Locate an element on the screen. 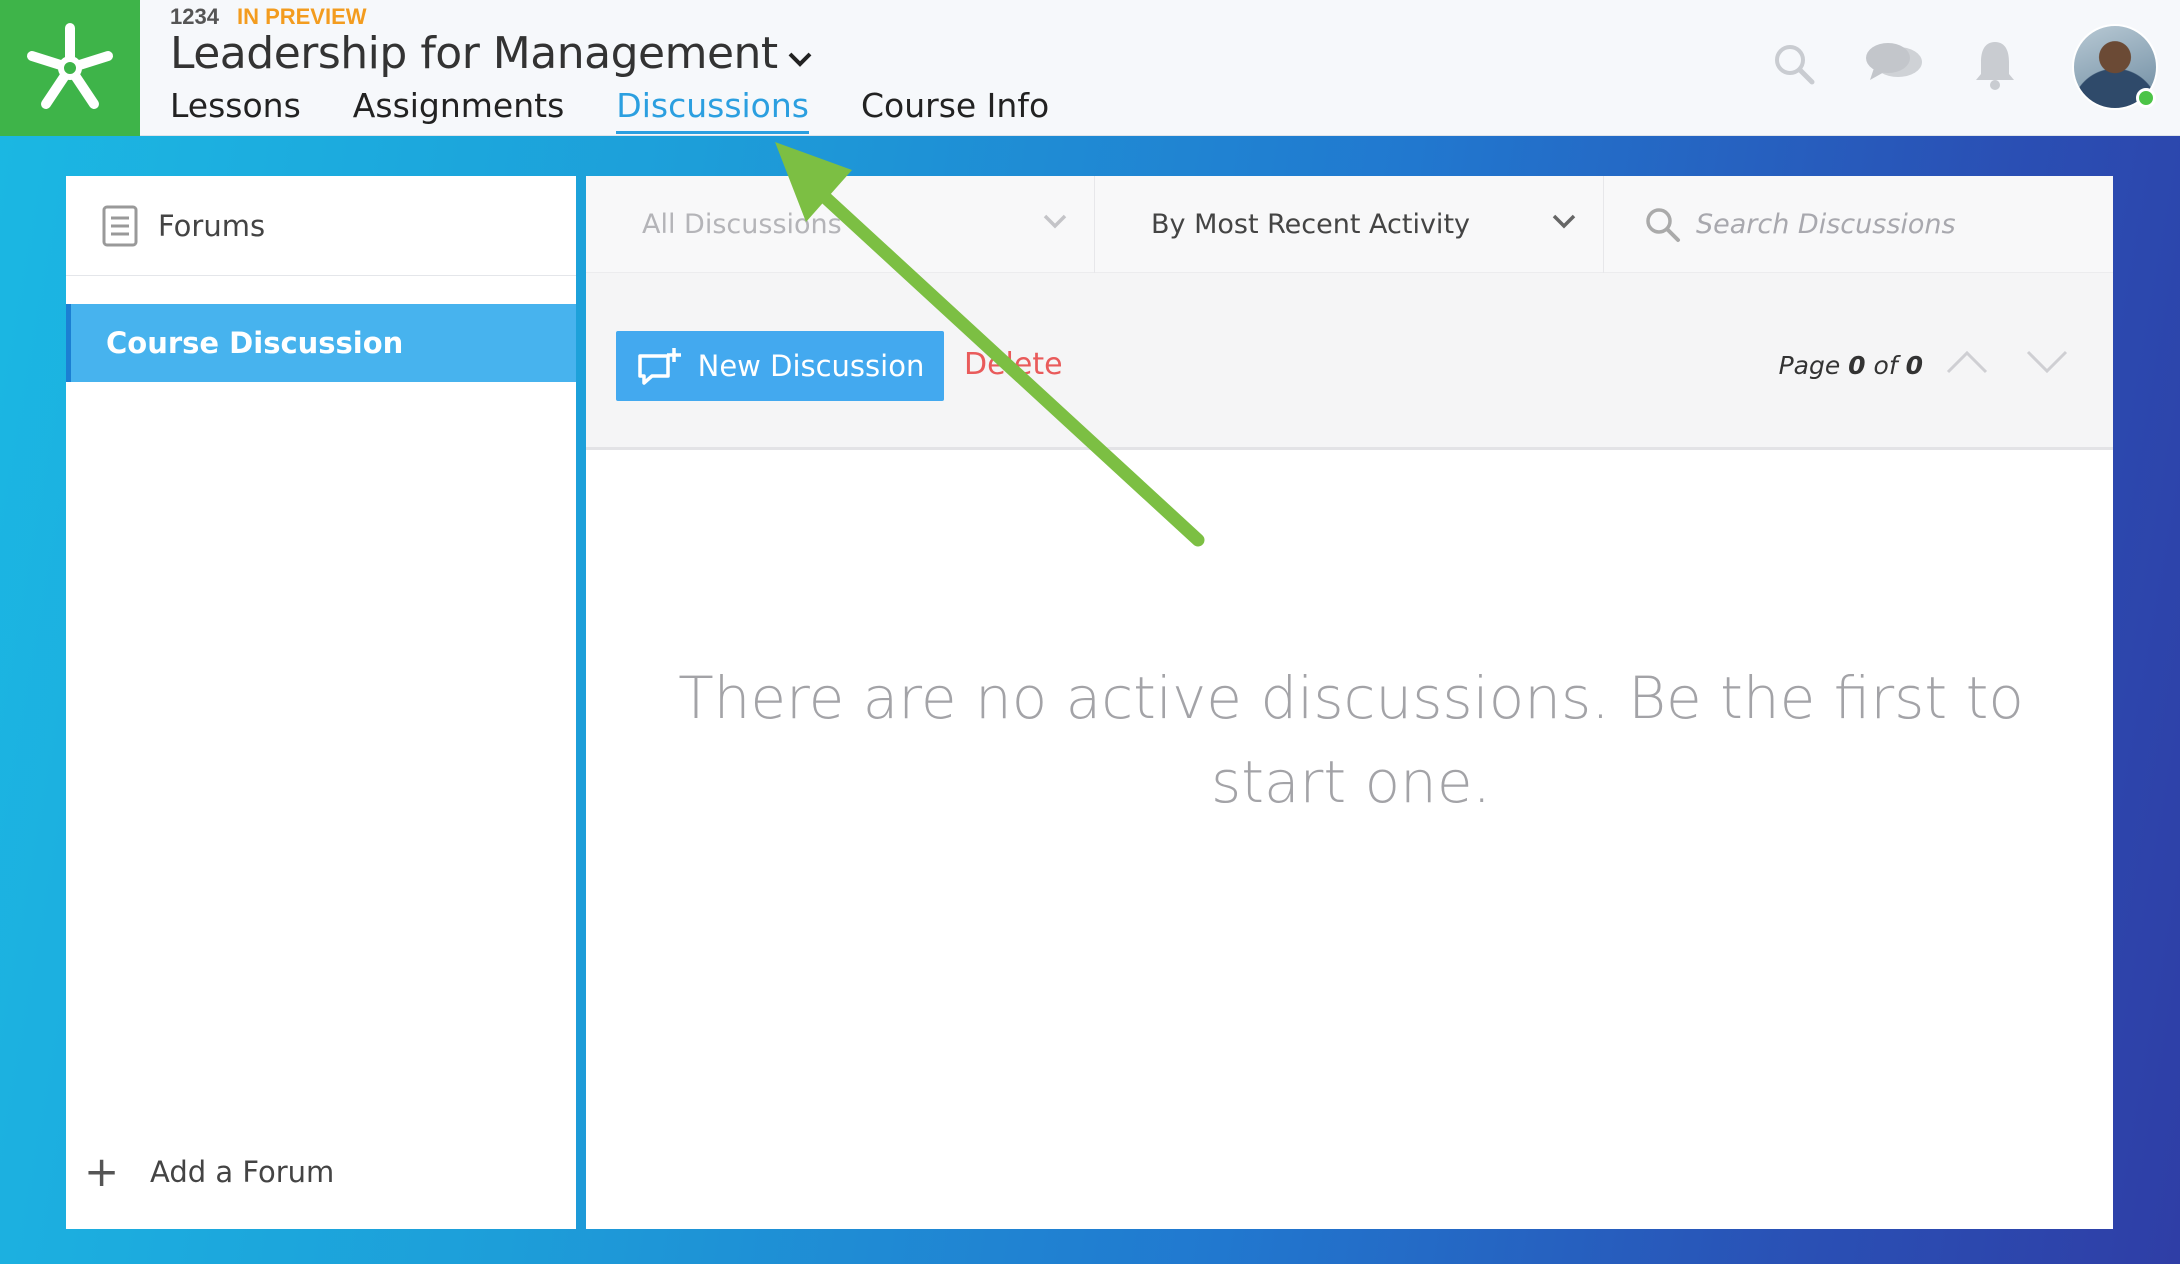 The height and width of the screenshot is (1264, 2180). forum-item-course-discussion: Course Discussion is located at coordinates (321, 343).